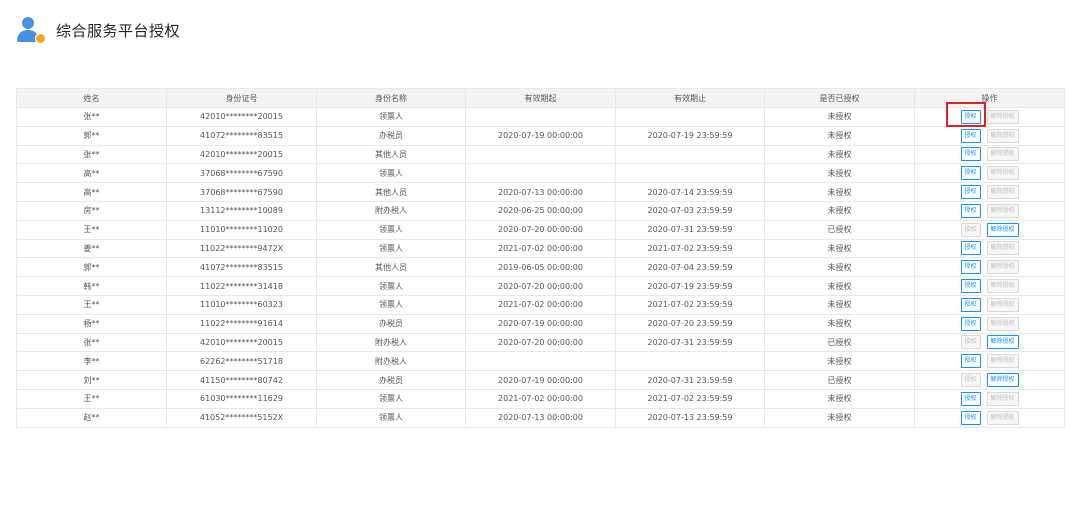 The image size is (1080, 511). What do you see at coordinates (241, 323) in the screenshot?
I see `cell-id-number: 11022********91614` at bounding box center [241, 323].